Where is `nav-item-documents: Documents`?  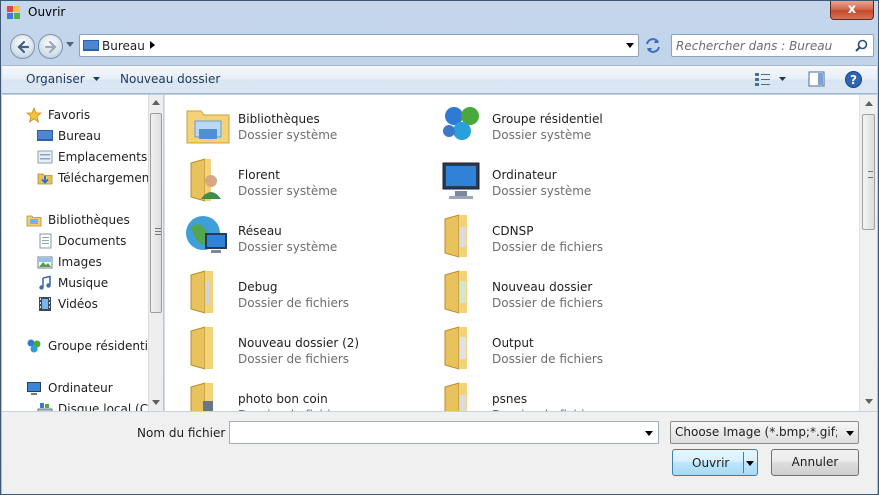
nav-item-documents: Documents is located at coordinates (75, 241).